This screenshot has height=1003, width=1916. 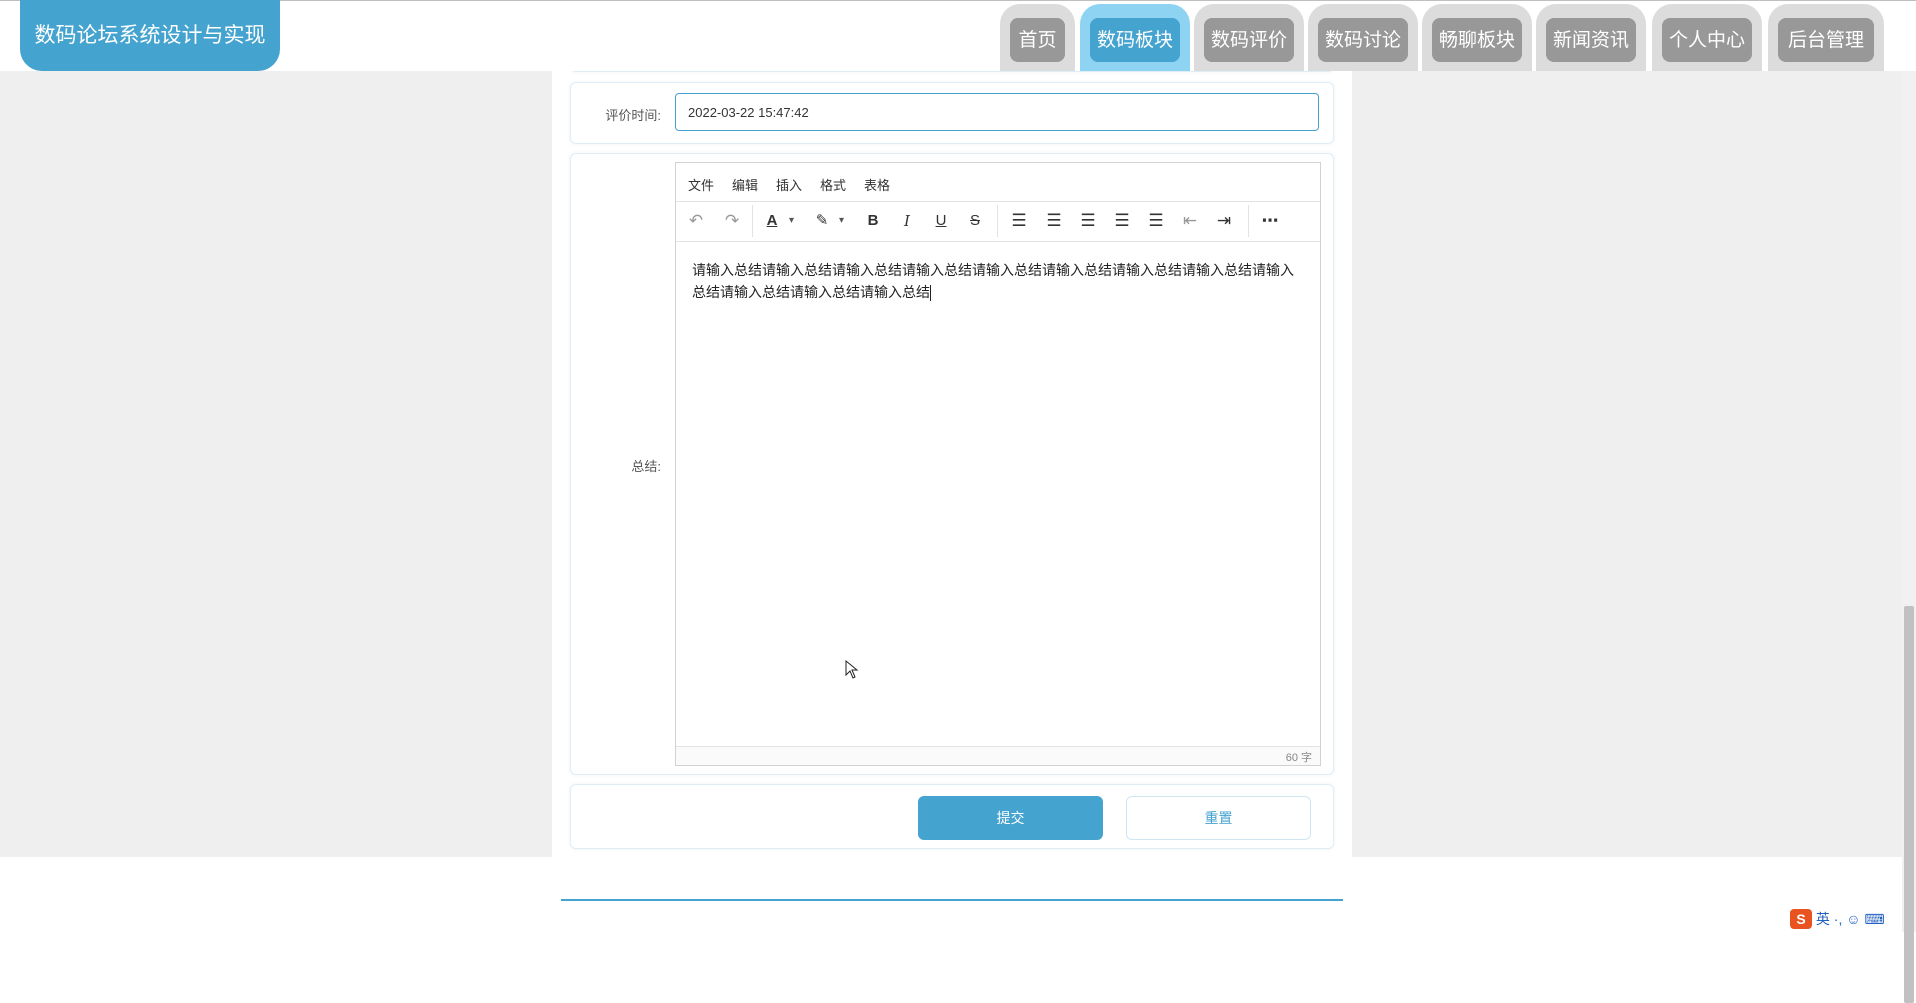 I want to click on nav-label: 畅聊板块, so click(x=1477, y=40).